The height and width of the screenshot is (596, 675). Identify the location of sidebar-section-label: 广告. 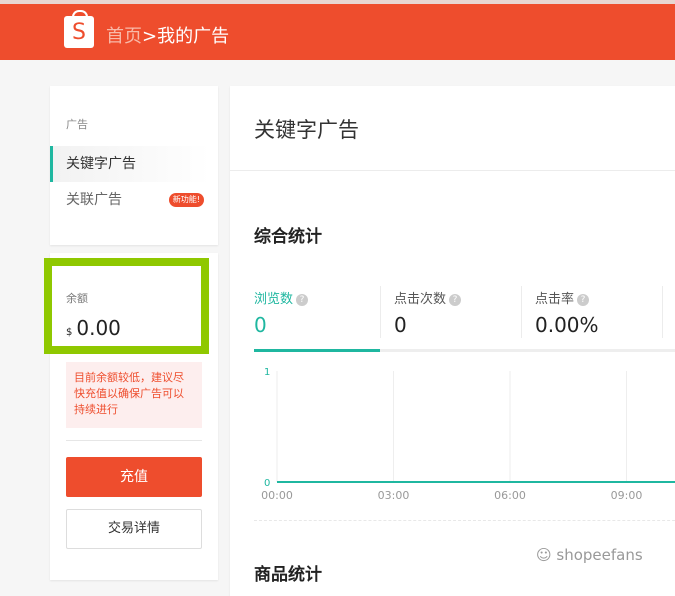
(77, 124).